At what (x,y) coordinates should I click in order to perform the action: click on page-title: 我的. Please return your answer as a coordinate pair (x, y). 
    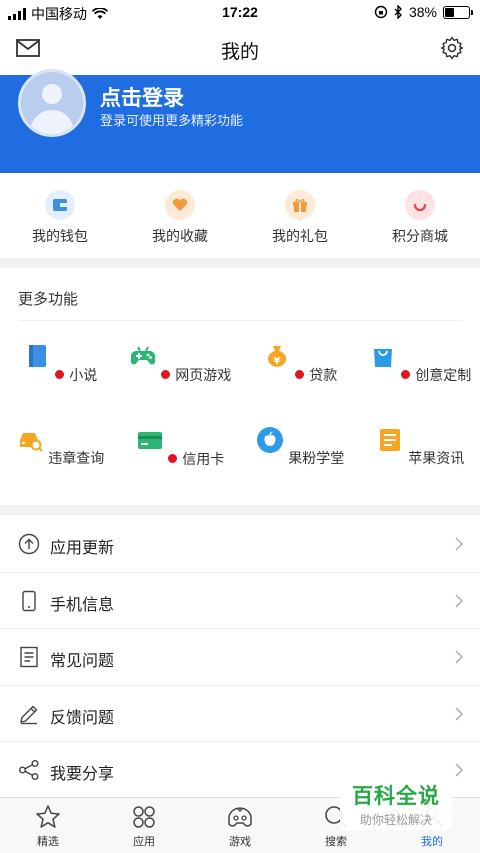
    Looking at the image, I should click on (239, 52).